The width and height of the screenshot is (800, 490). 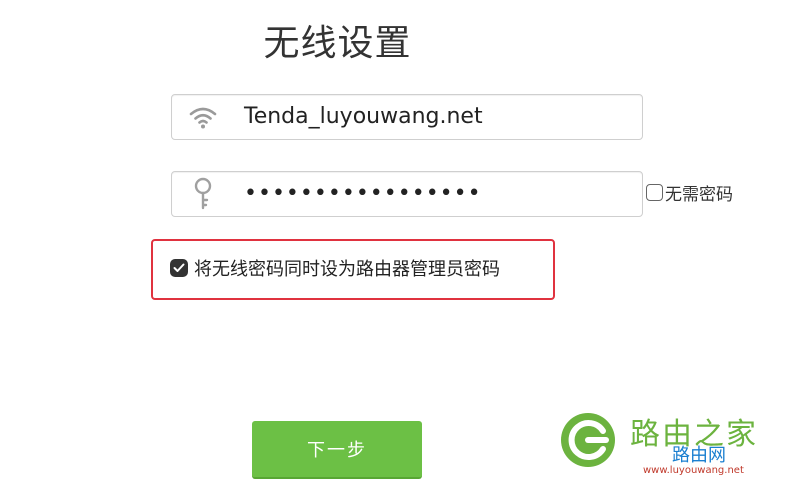 I want to click on no-password-checkbox: 无需密码, so click(x=689, y=192).